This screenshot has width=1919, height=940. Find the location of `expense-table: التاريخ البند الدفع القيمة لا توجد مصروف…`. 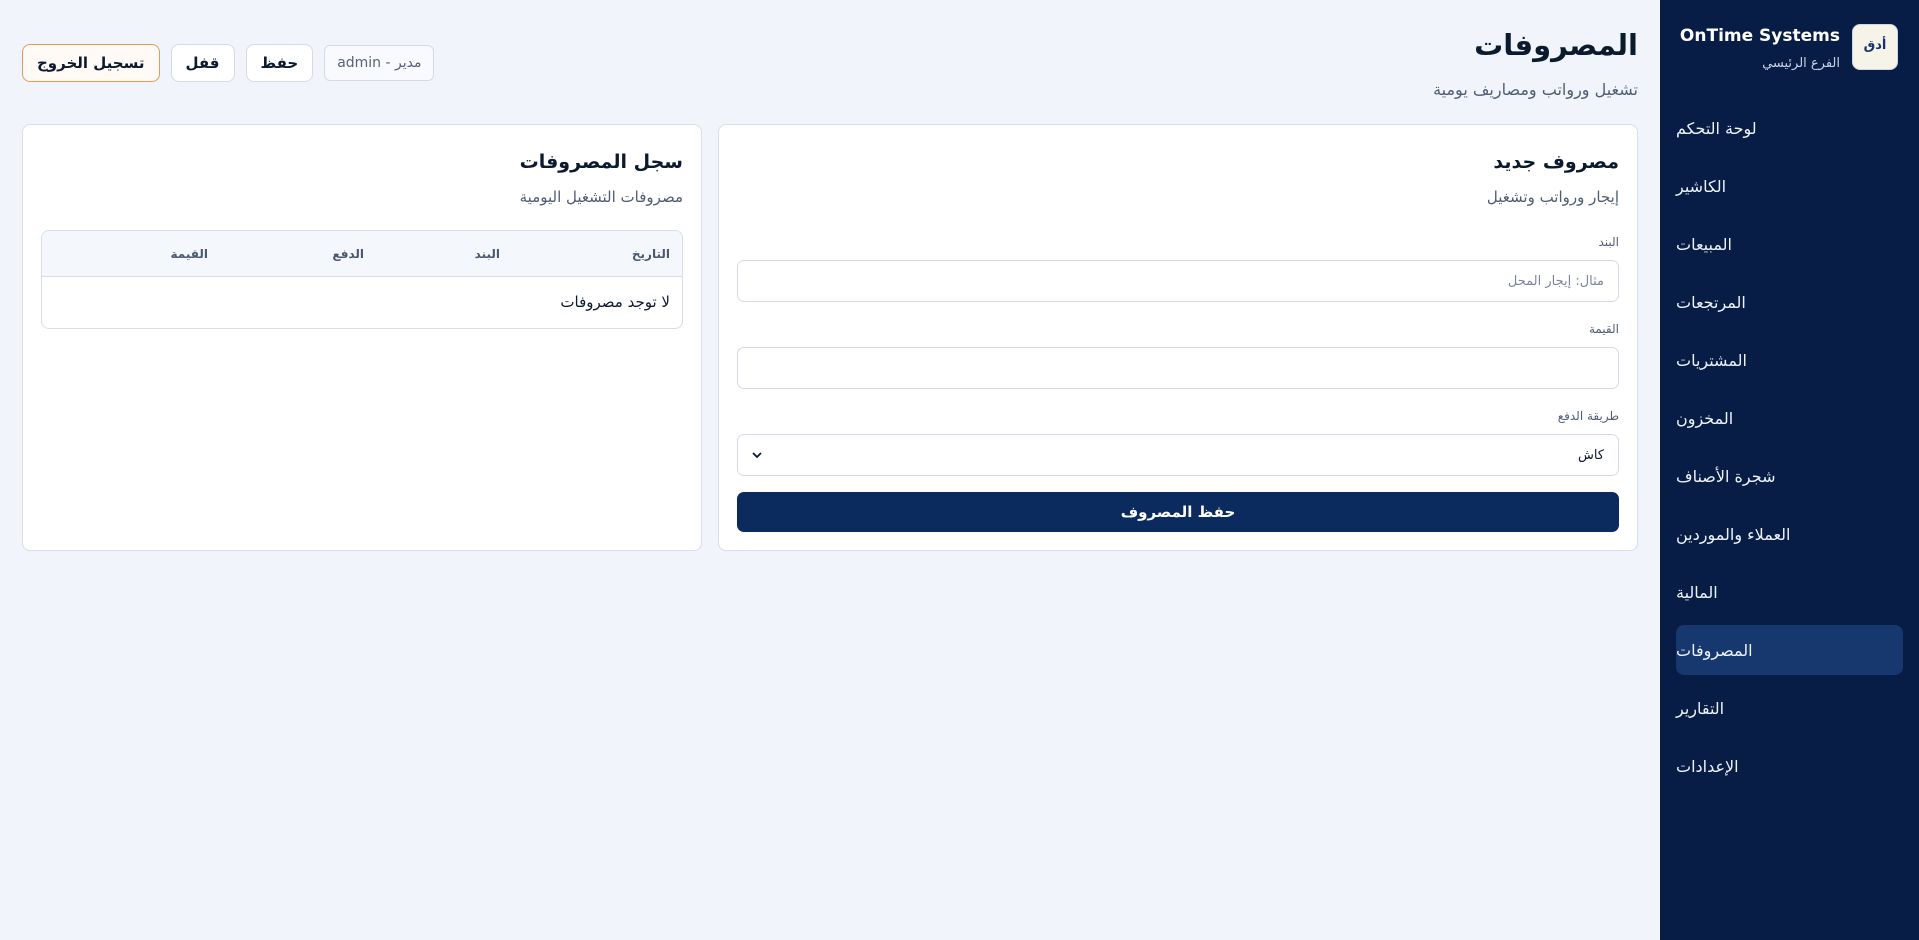

expense-table: التاريخ البند الدفع القيمة لا توجد مصروف… is located at coordinates (362, 279).